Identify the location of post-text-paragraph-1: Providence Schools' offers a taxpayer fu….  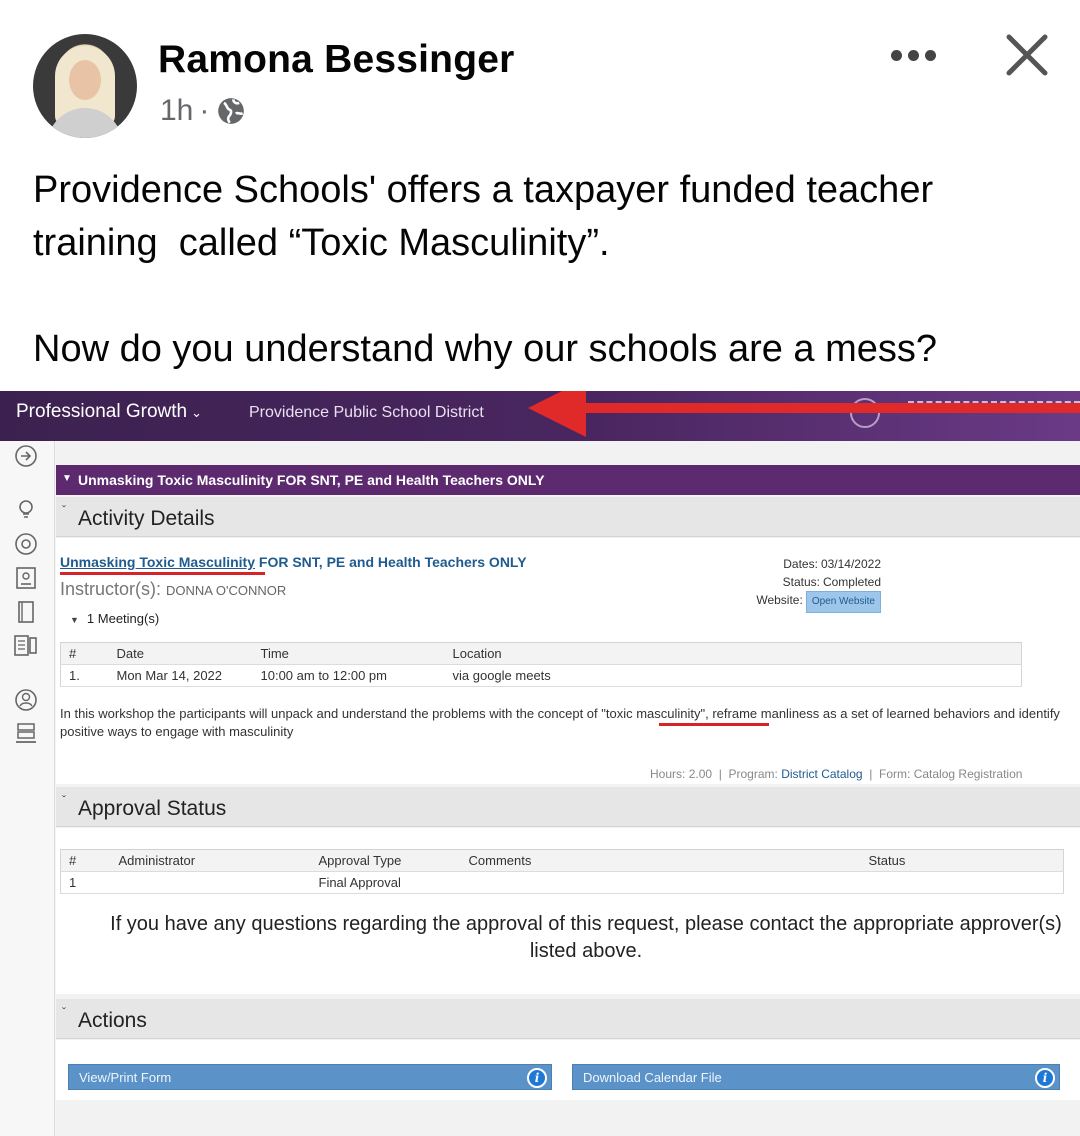
(488, 216).